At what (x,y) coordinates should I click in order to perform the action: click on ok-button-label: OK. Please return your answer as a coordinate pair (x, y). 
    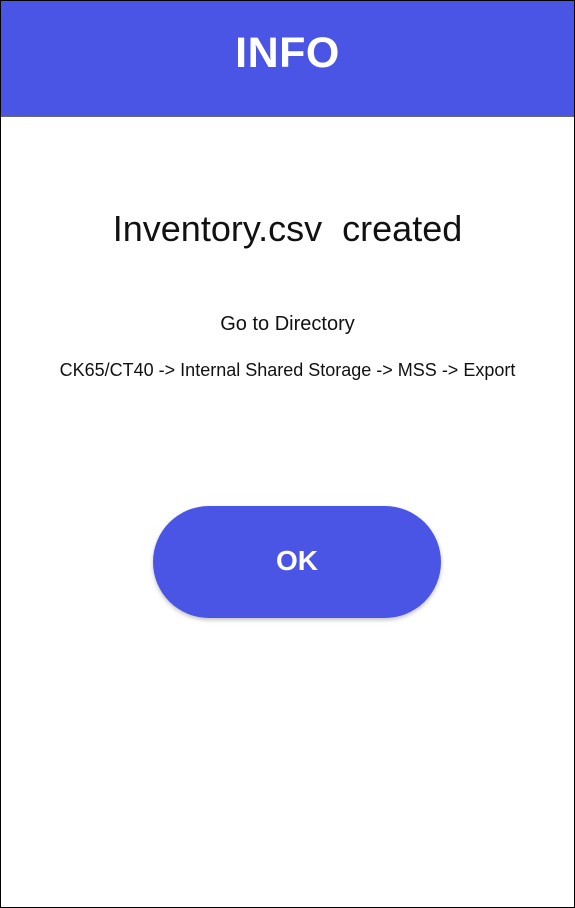
    Looking at the image, I should click on (297, 560).